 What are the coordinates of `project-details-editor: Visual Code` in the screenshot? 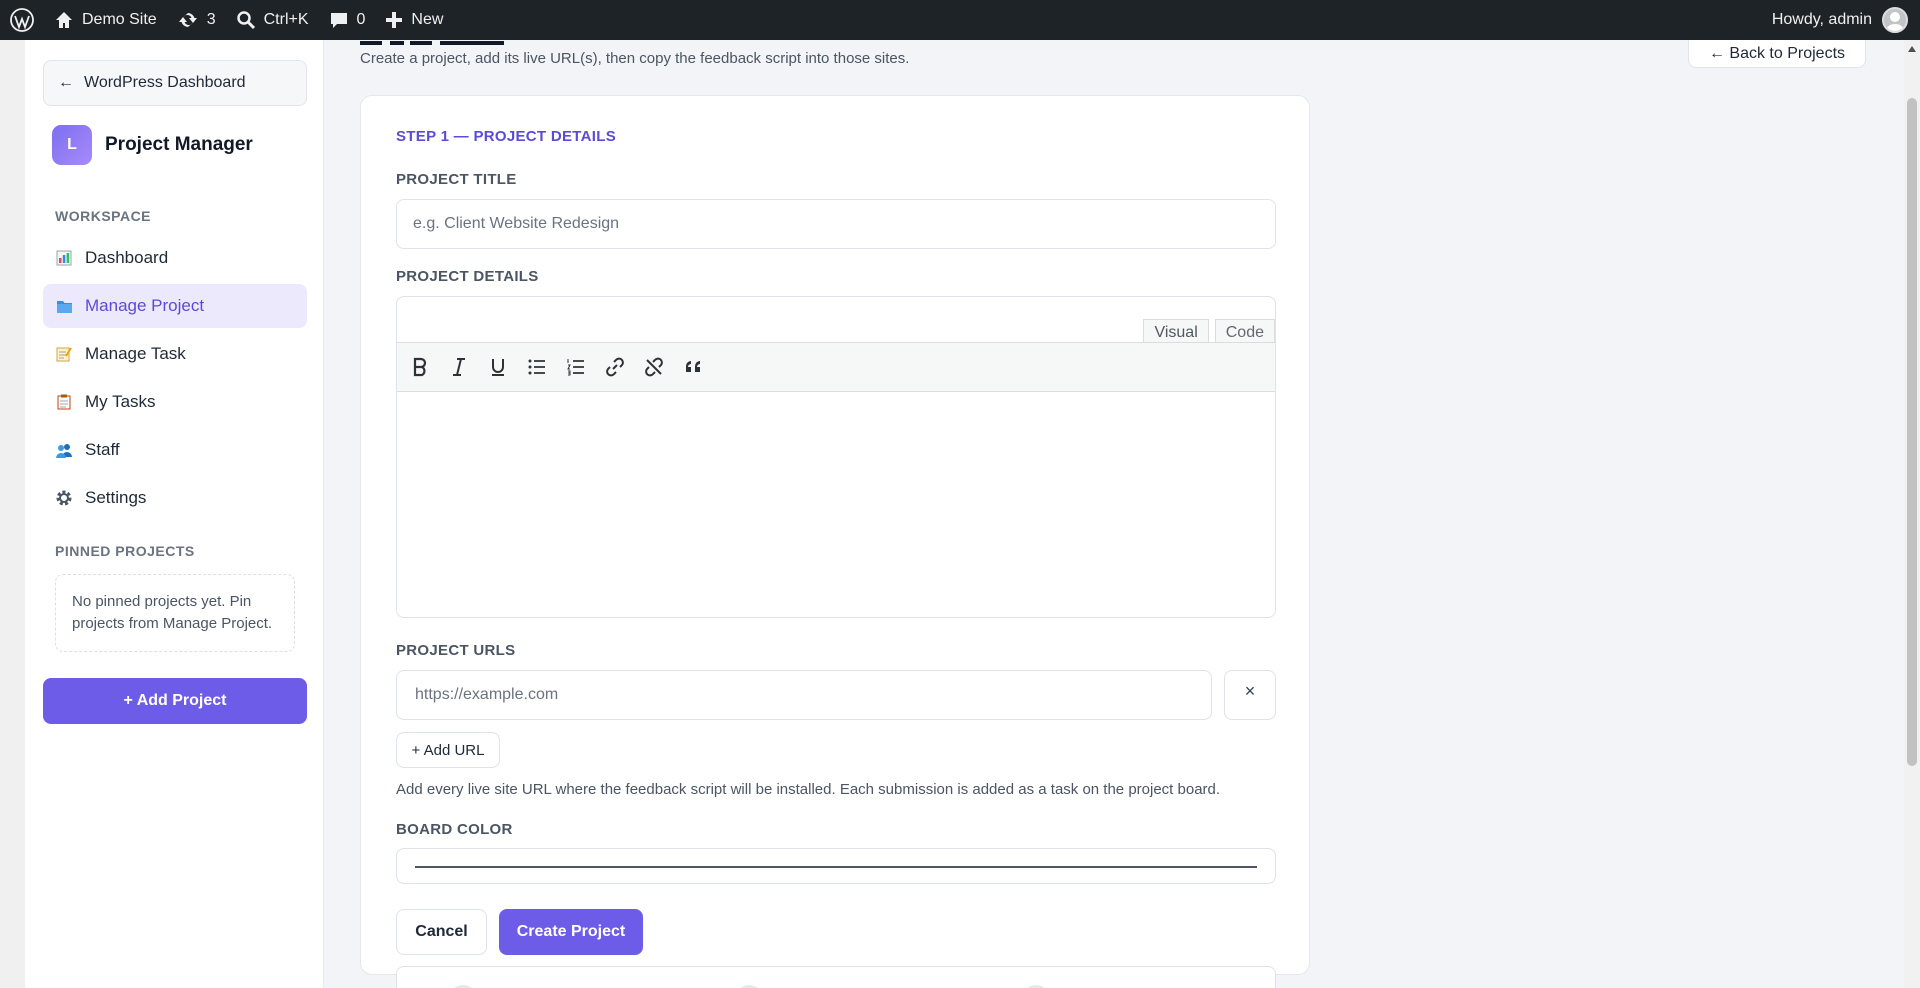 It's located at (836, 457).